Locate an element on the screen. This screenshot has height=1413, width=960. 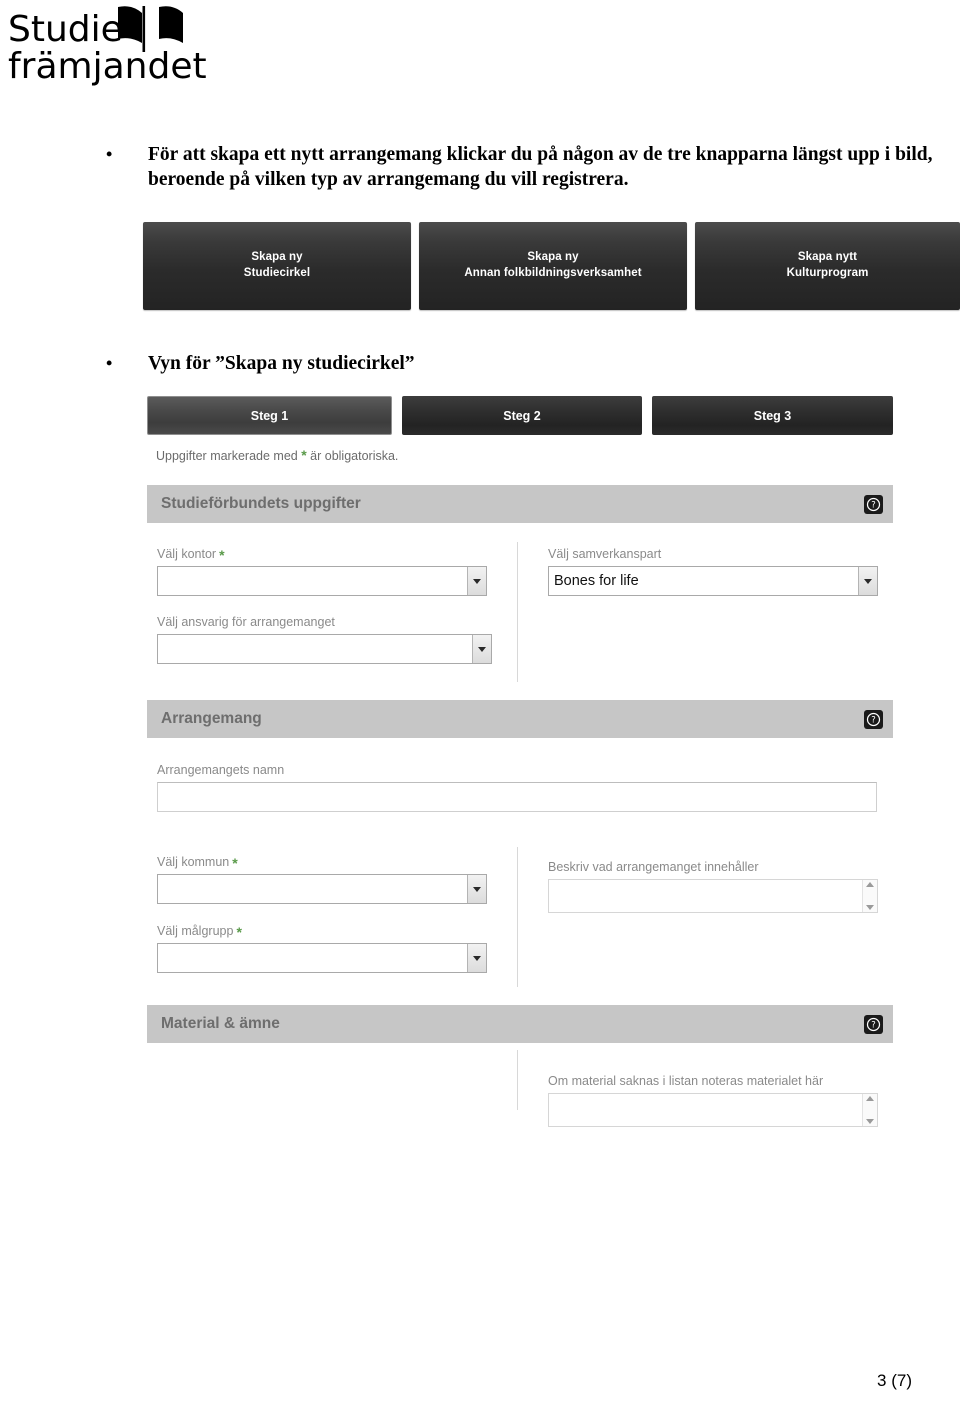
textarea-beskriv-arrangemang-body is located at coordinates (705, 896).